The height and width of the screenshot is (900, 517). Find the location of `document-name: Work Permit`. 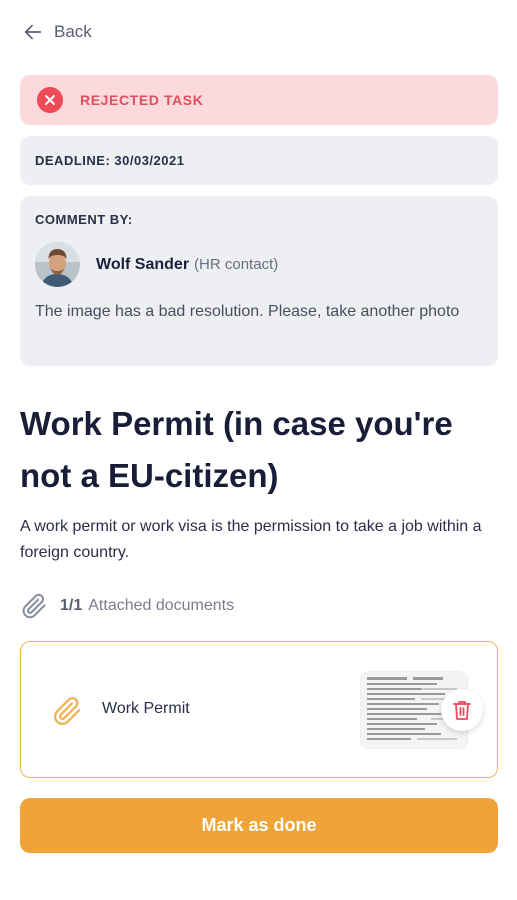

document-name: Work Permit is located at coordinates (146, 708).